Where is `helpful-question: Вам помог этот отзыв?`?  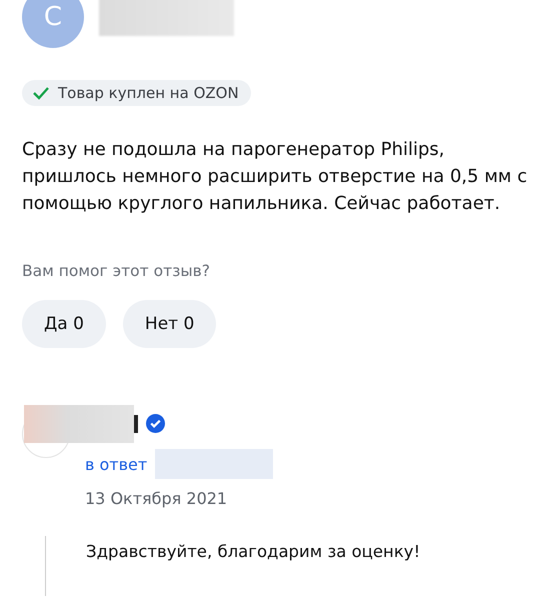 helpful-question: Вам помог этот отзыв? is located at coordinates (116, 271).